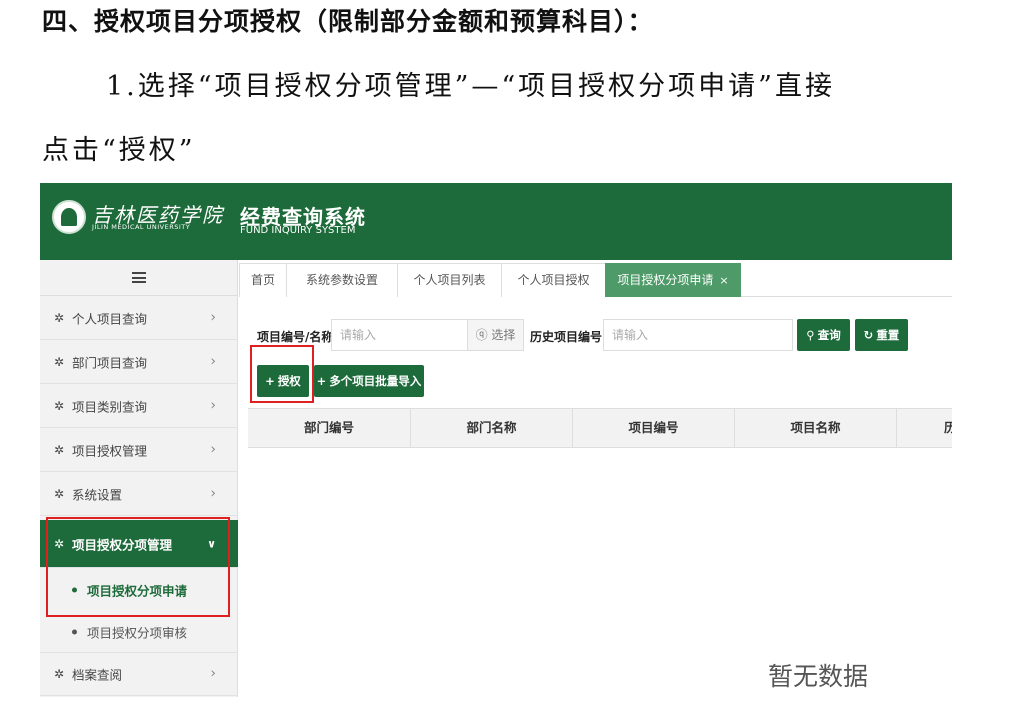 The height and width of the screenshot is (714, 1014). I want to click on sidebar-item-dept-query: ✲ 部门项目查询 ›, so click(139, 362).